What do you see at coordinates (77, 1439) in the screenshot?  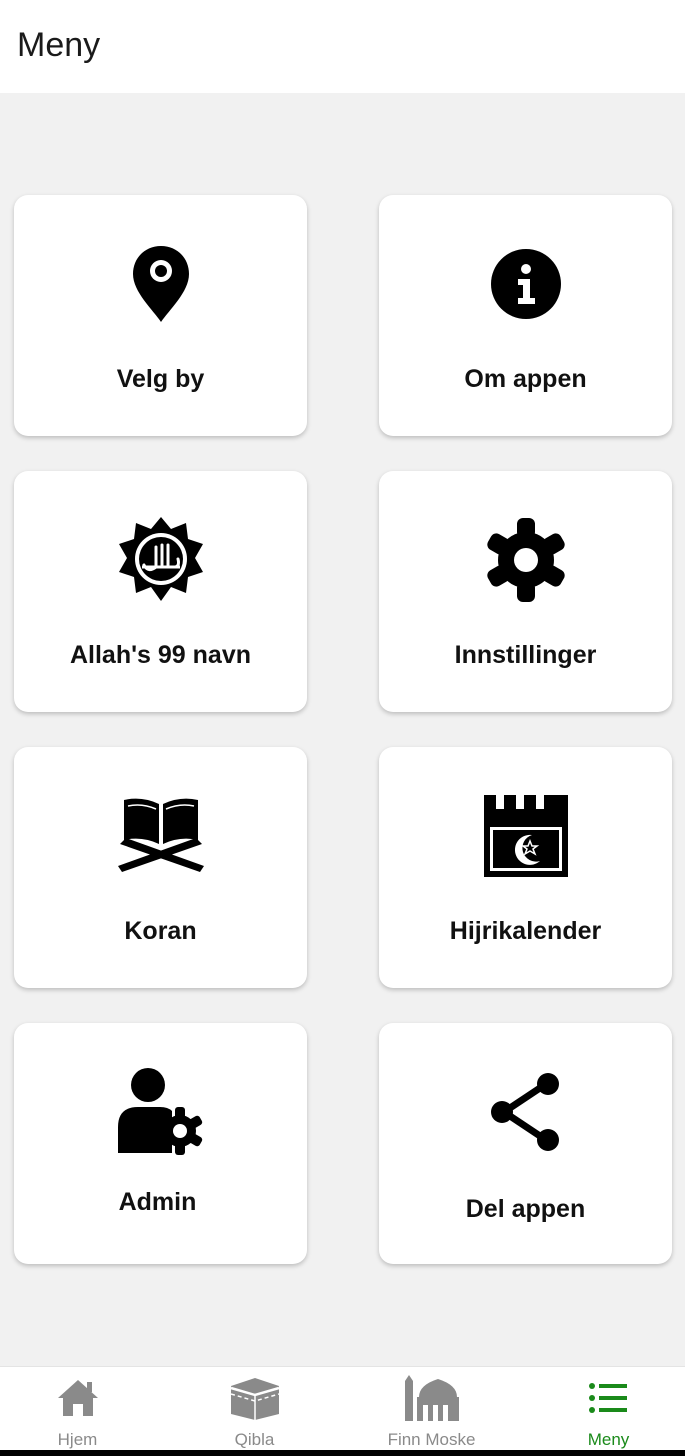 I see `nav-hjem-label: Hjem` at bounding box center [77, 1439].